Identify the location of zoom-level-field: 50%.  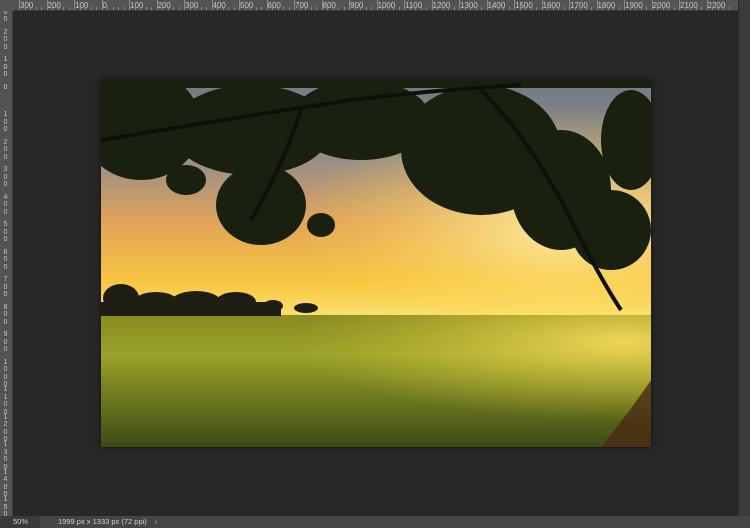
(20, 522).